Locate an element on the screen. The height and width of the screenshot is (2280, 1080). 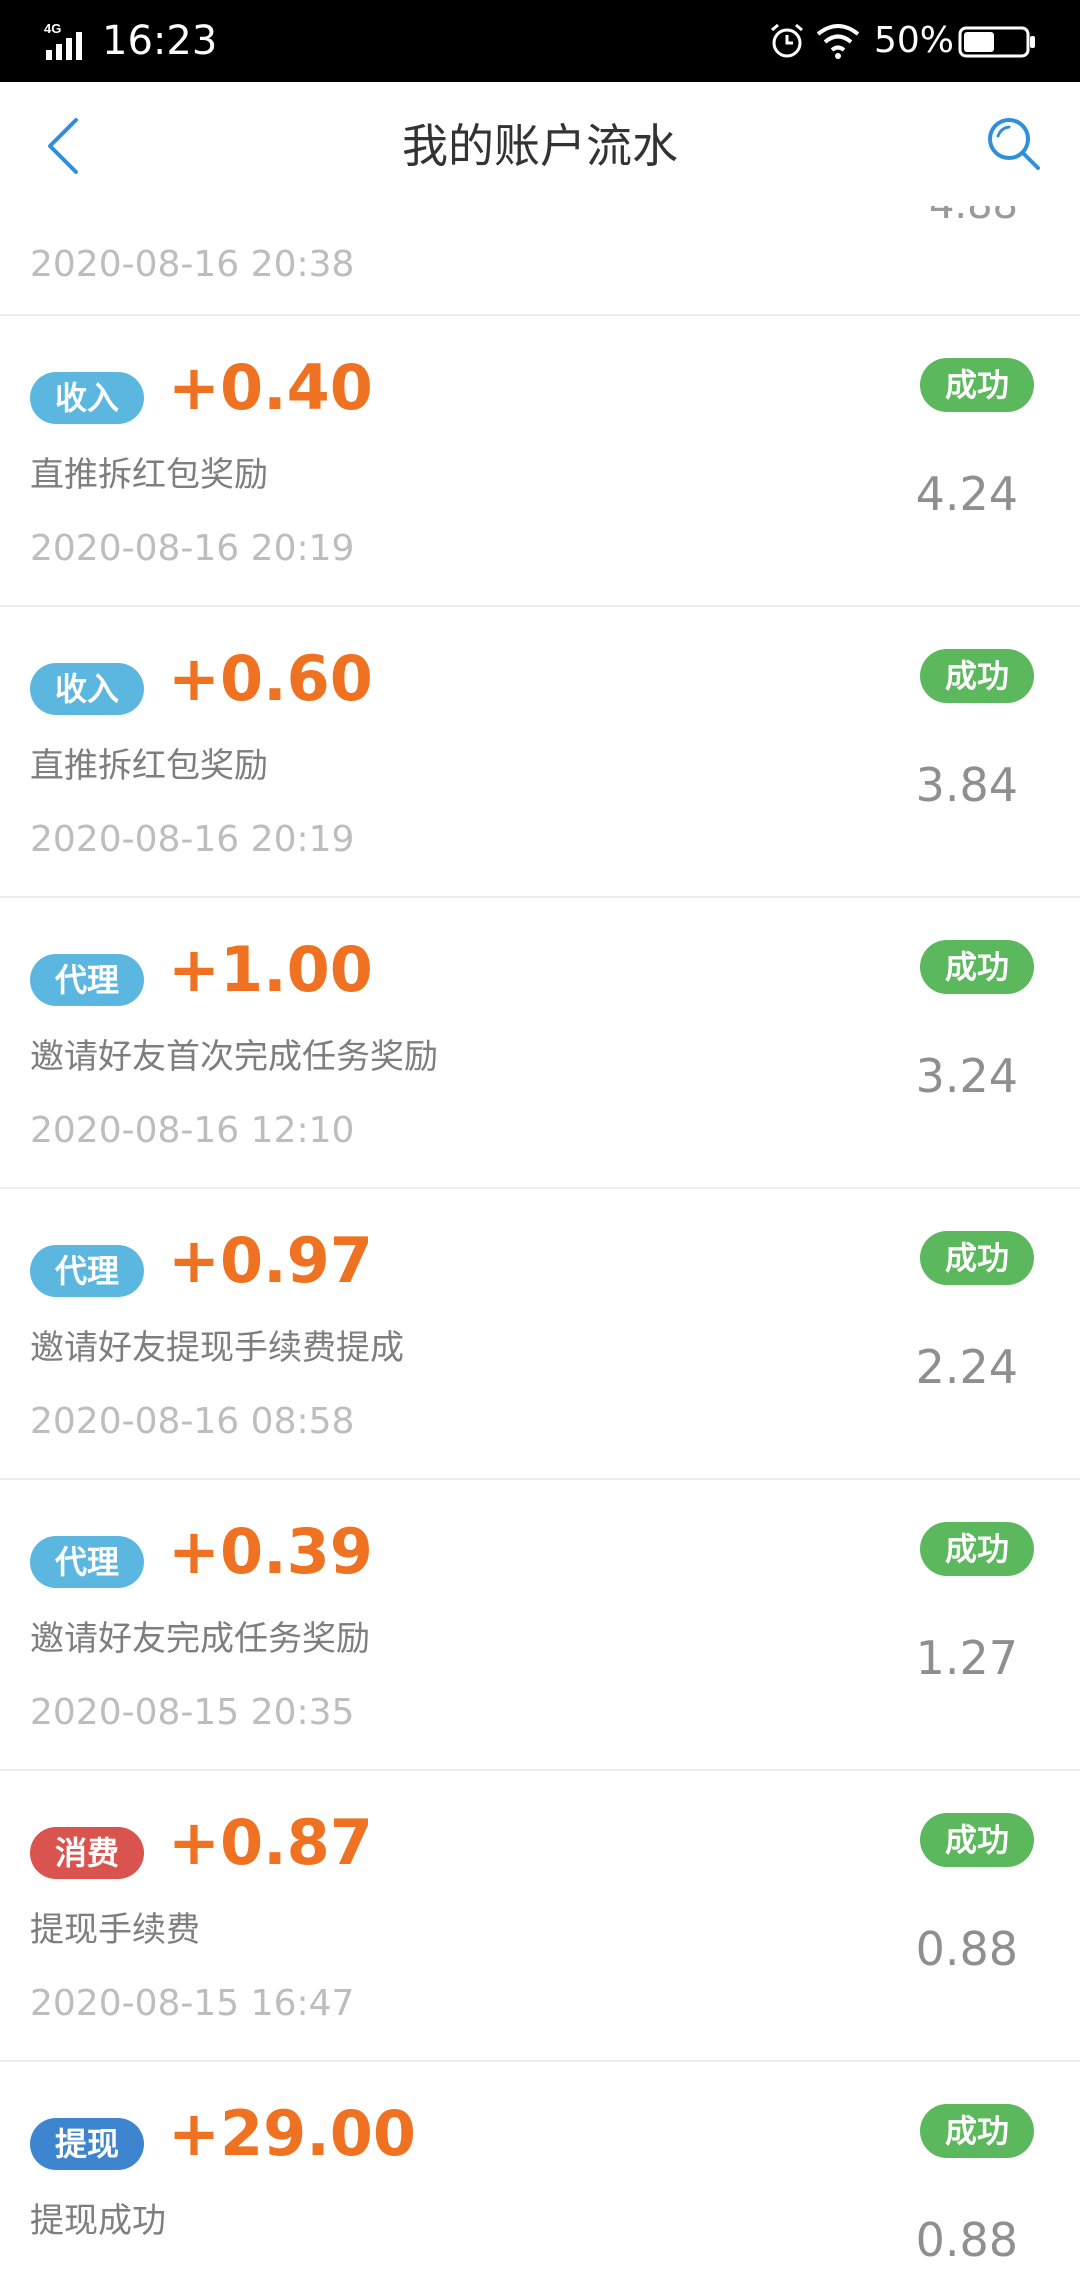
network-label: 4G is located at coordinates (52, 28).